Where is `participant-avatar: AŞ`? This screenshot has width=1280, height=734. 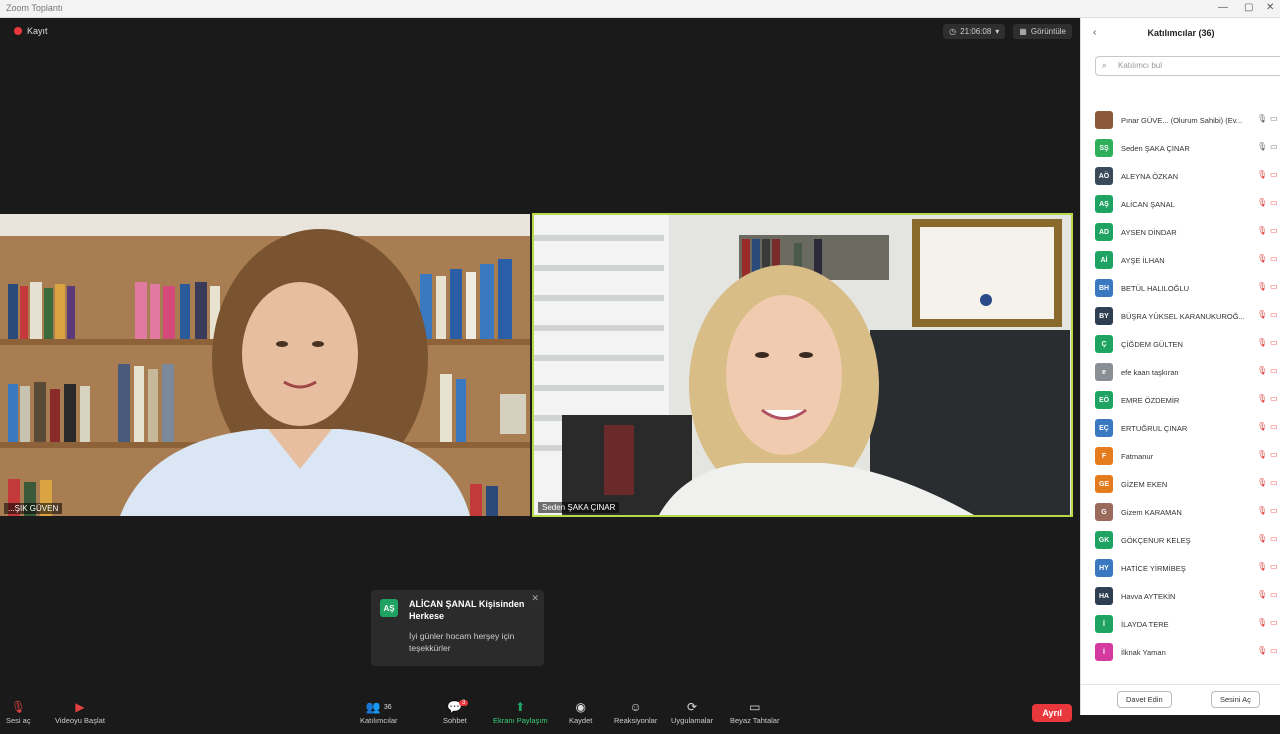
participant-avatar: AŞ is located at coordinates (1104, 204).